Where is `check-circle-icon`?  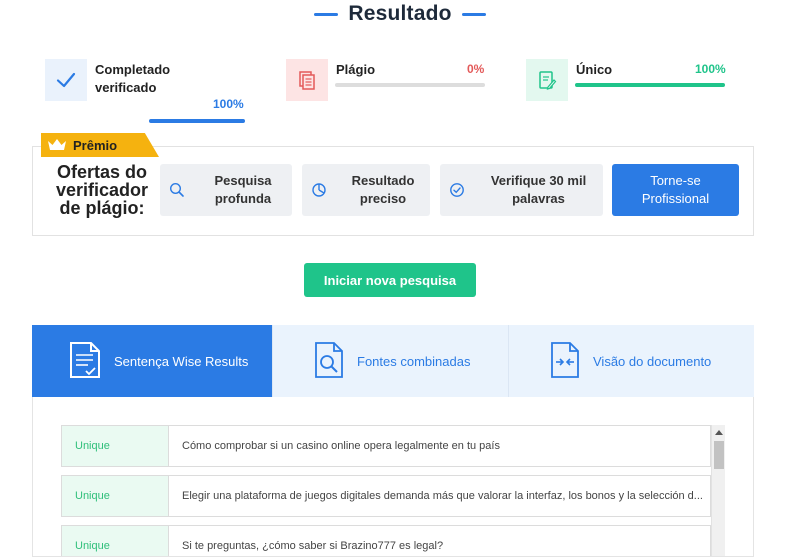 check-circle-icon is located at coordinates (457, 190).